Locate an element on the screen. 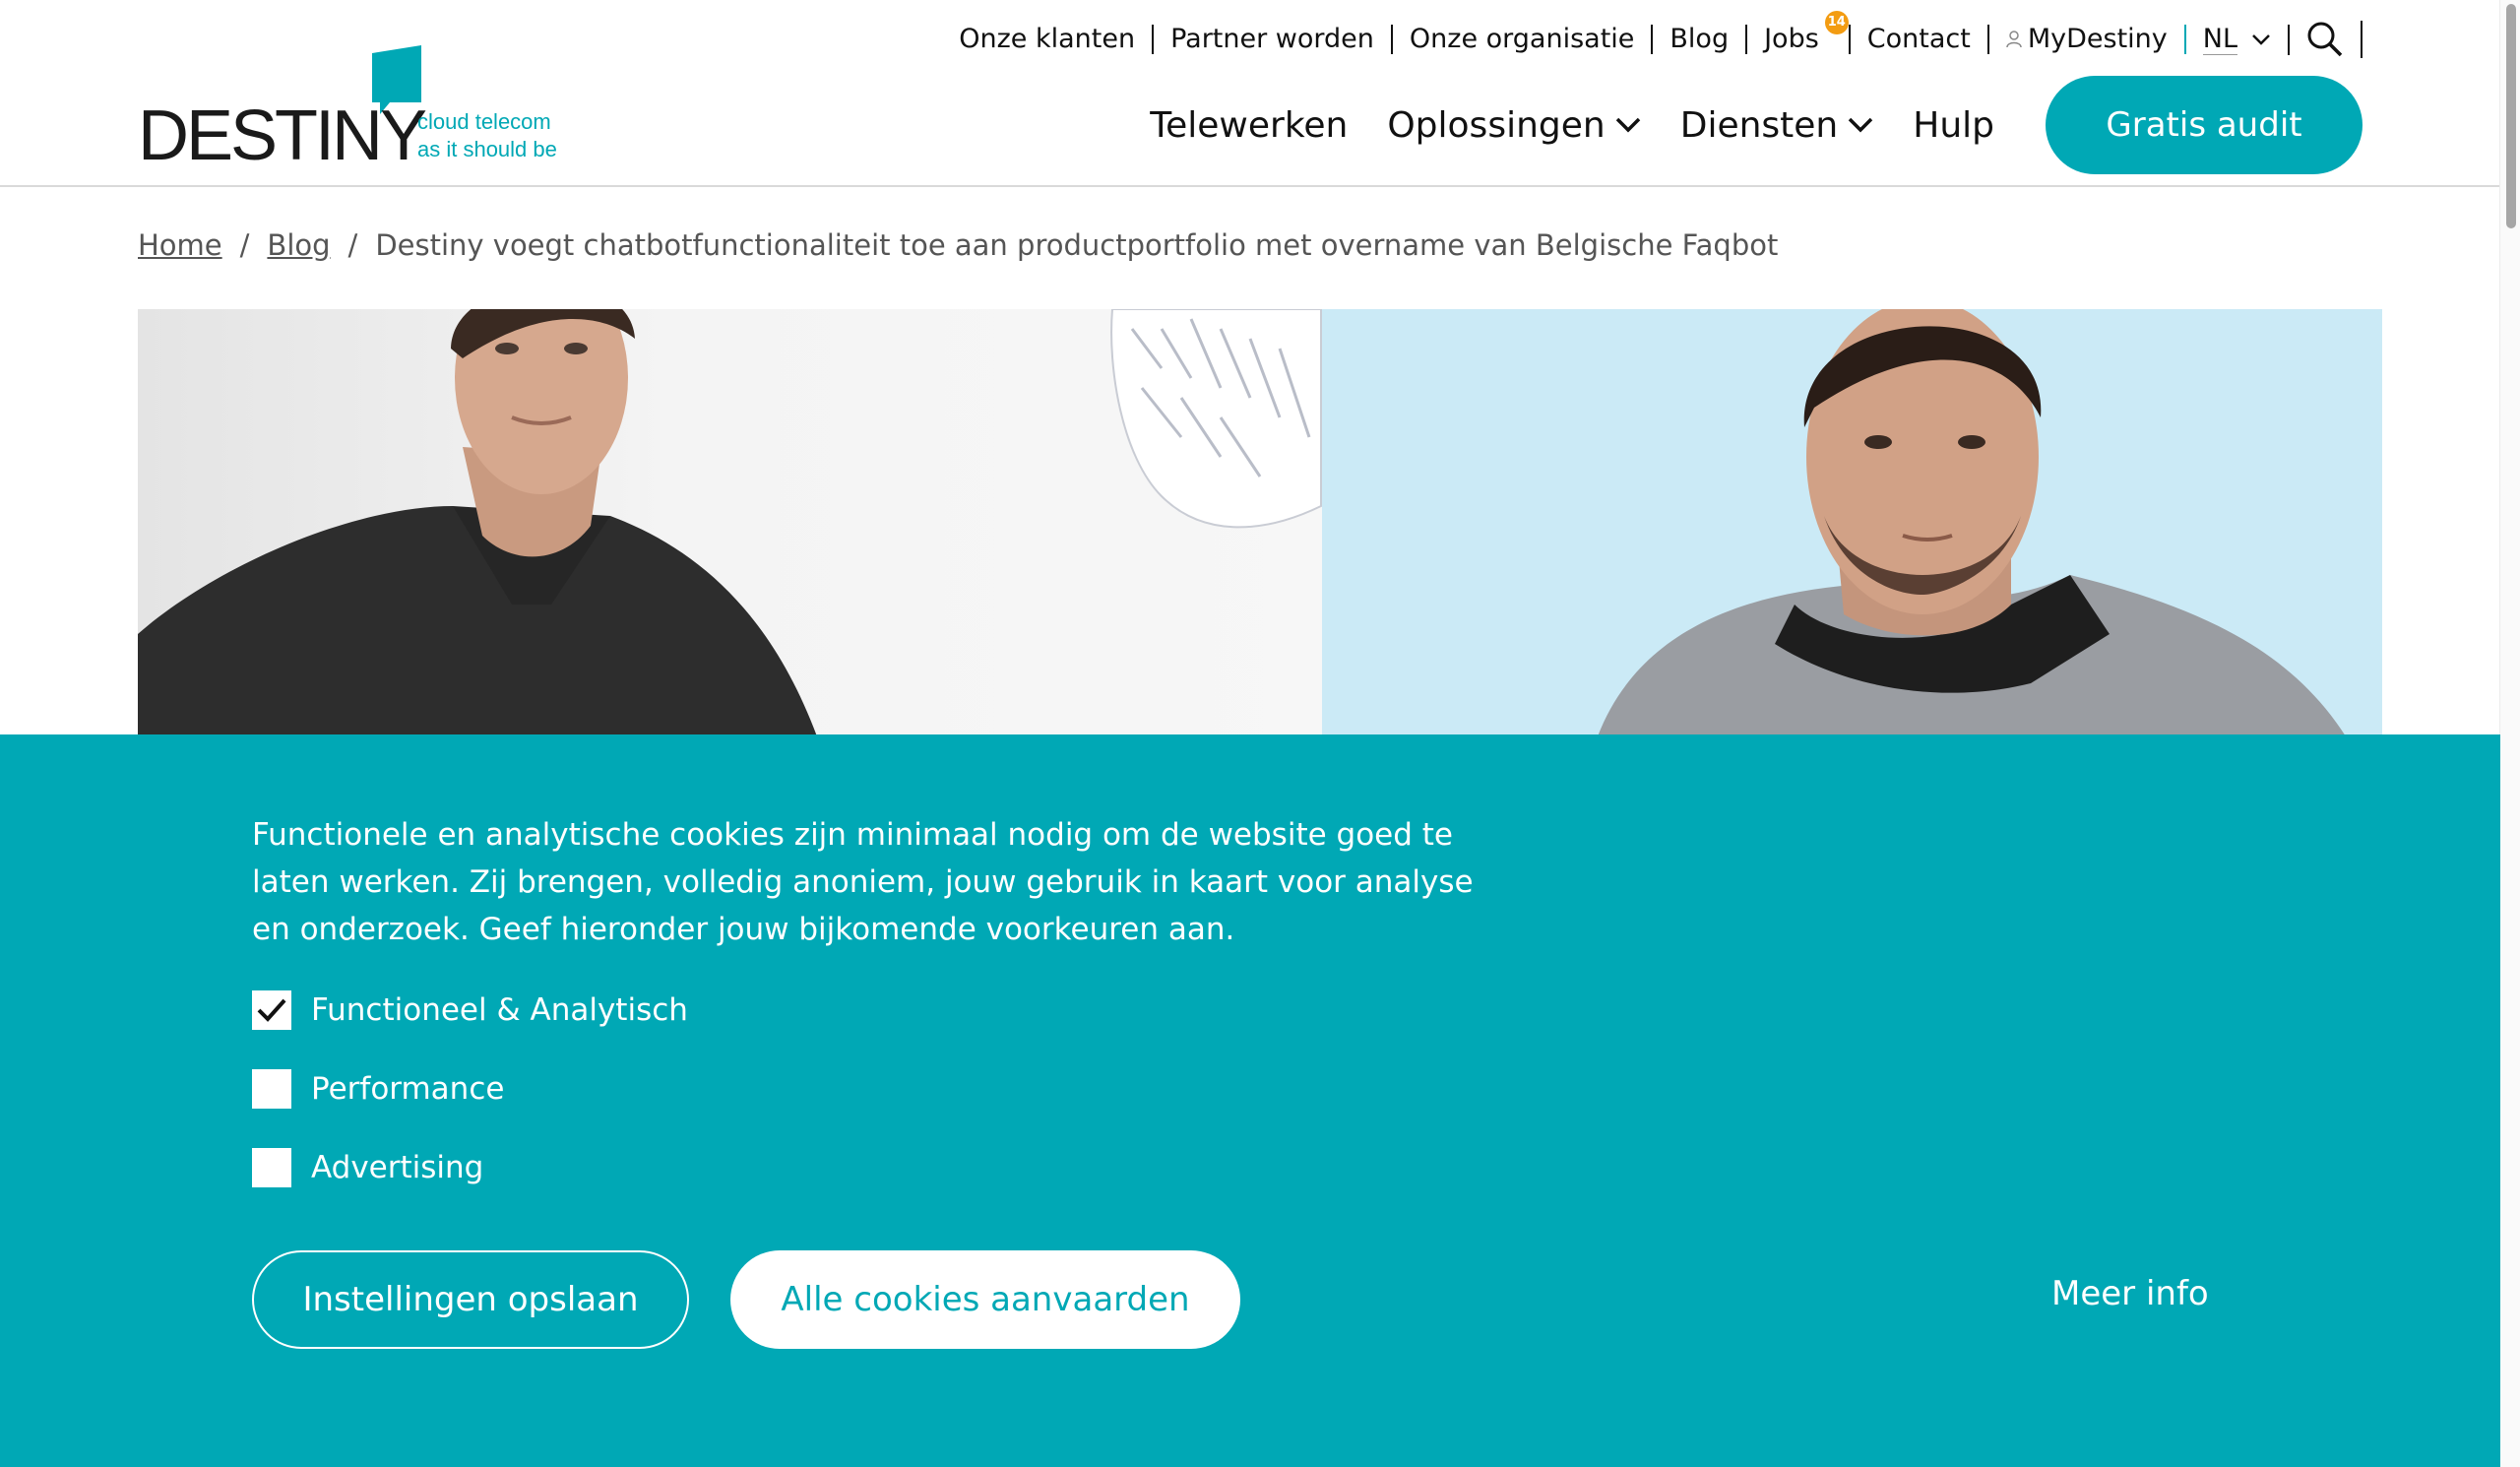  language-selector: NL is located at coordinates (2238, 39).